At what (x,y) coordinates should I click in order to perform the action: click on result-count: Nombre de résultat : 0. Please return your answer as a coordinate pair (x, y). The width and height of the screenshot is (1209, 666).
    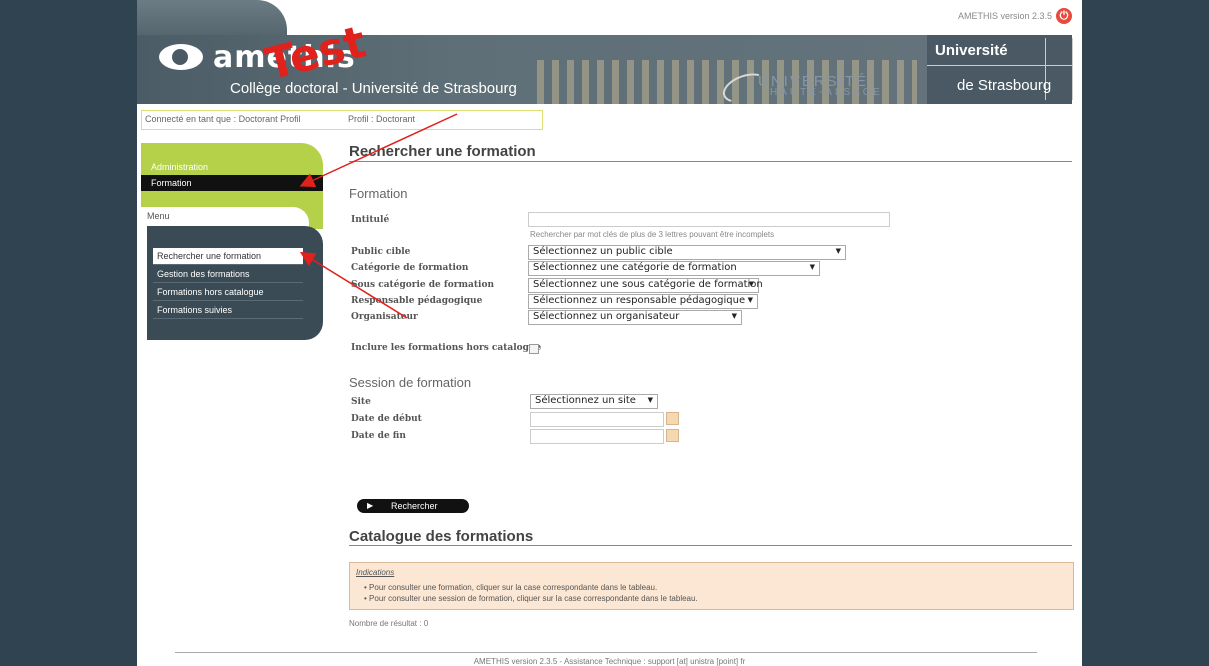
    Looking at the image, I should click on (389, 623).